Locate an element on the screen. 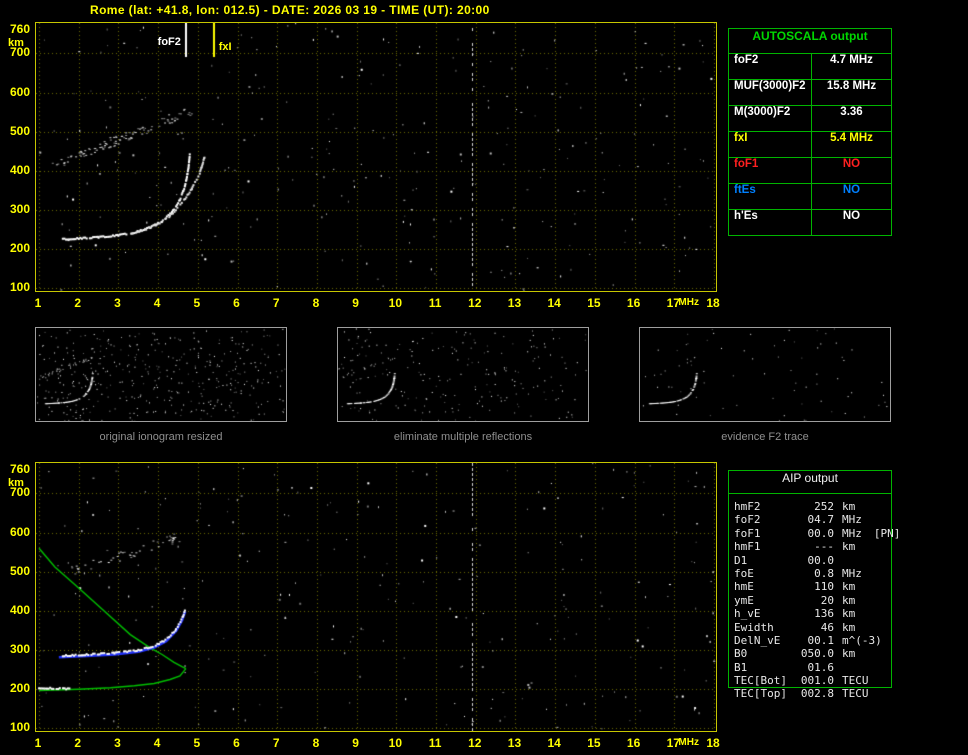  axis-tick-label: 9 is located at coordinates (355, 743).